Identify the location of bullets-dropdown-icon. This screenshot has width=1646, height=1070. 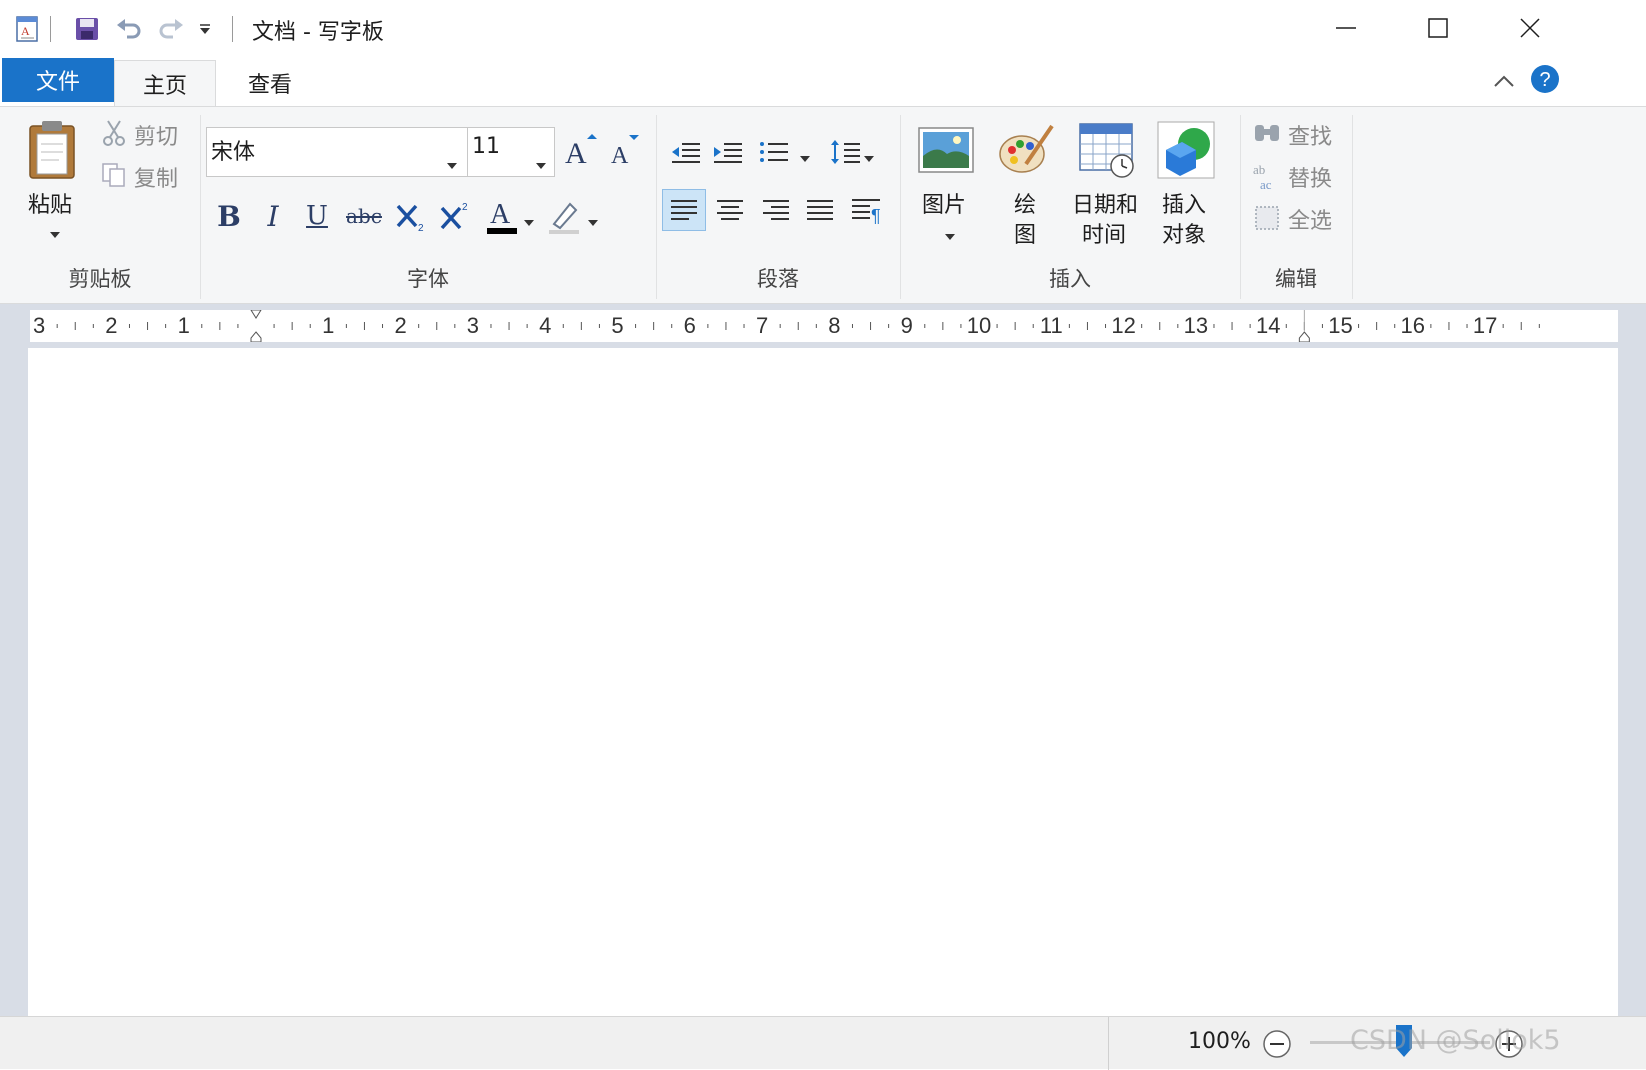
(805, 156).